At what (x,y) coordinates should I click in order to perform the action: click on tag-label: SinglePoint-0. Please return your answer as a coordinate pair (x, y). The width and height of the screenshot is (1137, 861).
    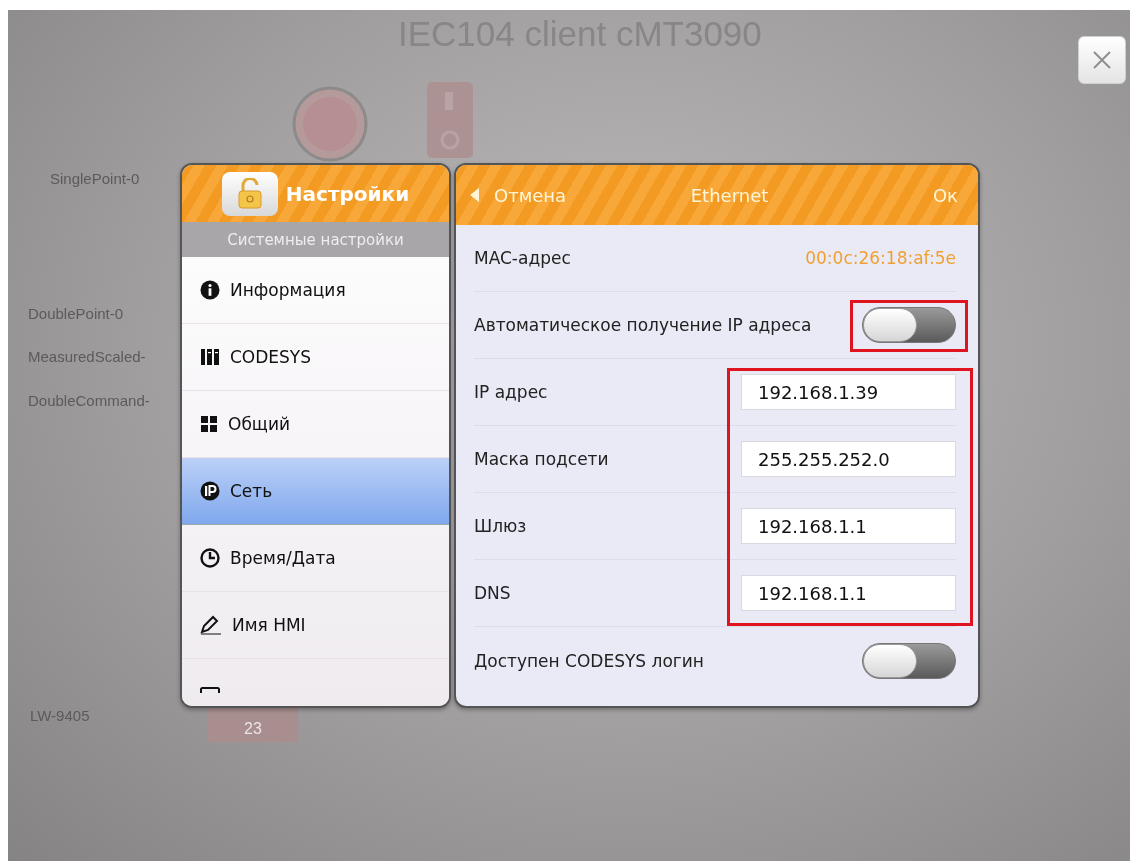
    Looking at the image, I should click on (95, 178).